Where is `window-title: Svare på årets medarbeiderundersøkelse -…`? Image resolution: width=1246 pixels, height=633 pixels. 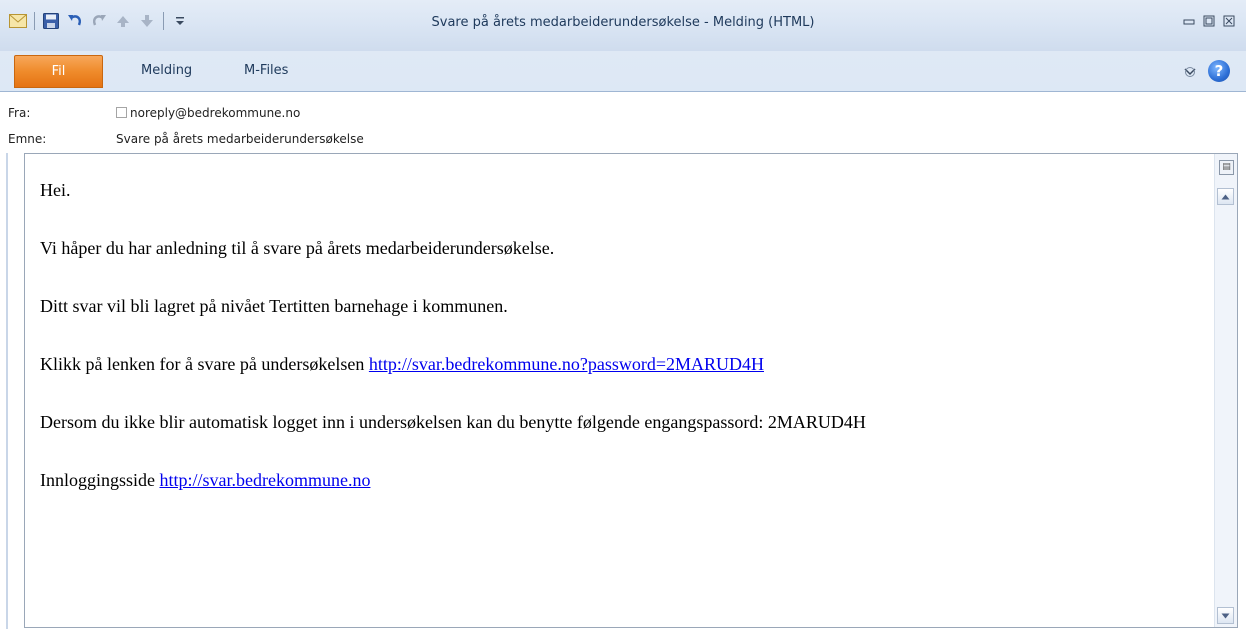
window-title: Svare på årets medarbeiderundersøkelse -… is located at coordinates (623, 22).